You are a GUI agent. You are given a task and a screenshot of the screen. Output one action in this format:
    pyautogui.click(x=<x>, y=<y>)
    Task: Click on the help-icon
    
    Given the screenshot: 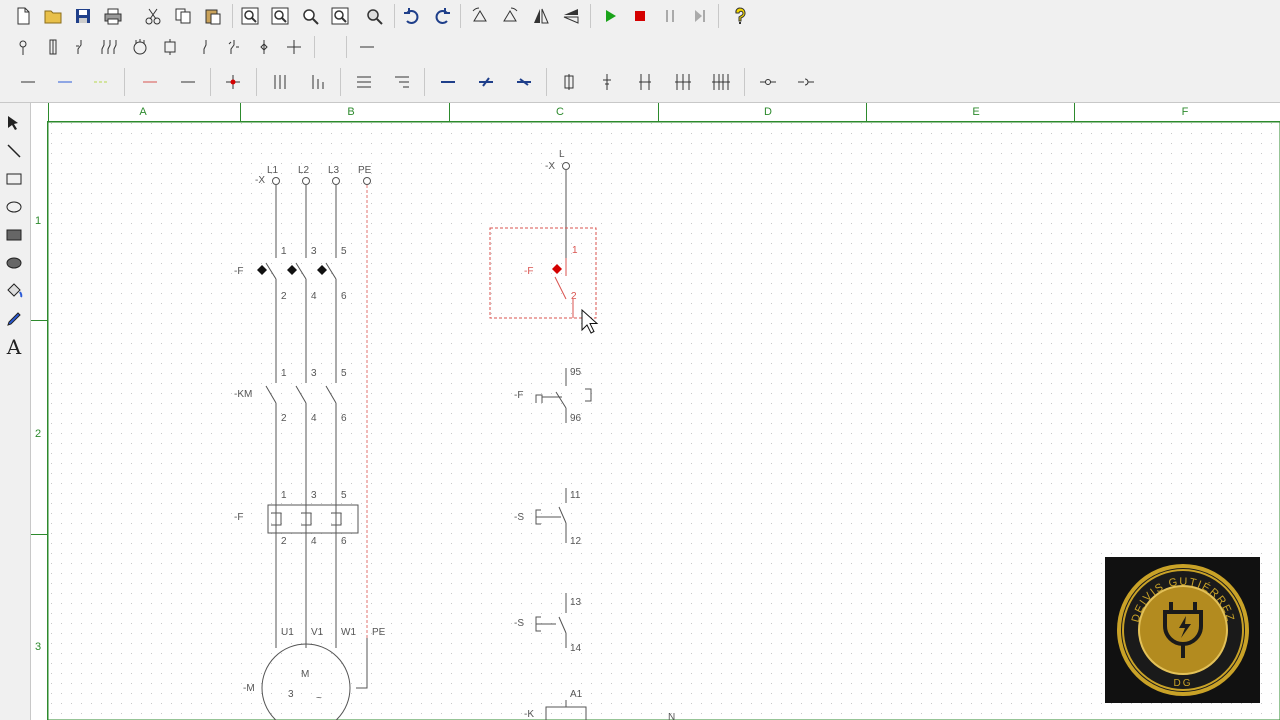 What is the action you would take?
    pyautogui.click(x=740, y=16)
    